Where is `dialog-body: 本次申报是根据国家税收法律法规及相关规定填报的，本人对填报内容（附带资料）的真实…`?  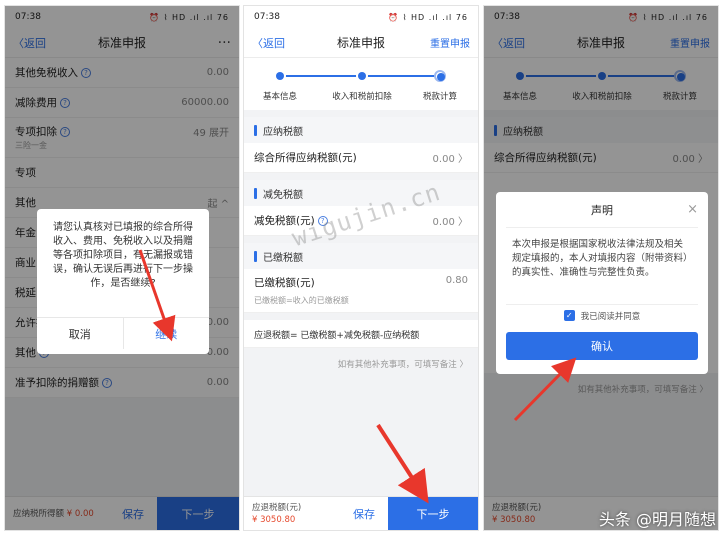
dialog-body: 本次申报是根据国家税收法律法规及相关规定填报的，本人对填报内容（附带资料）的真实… is located at coordinates (600, 258).